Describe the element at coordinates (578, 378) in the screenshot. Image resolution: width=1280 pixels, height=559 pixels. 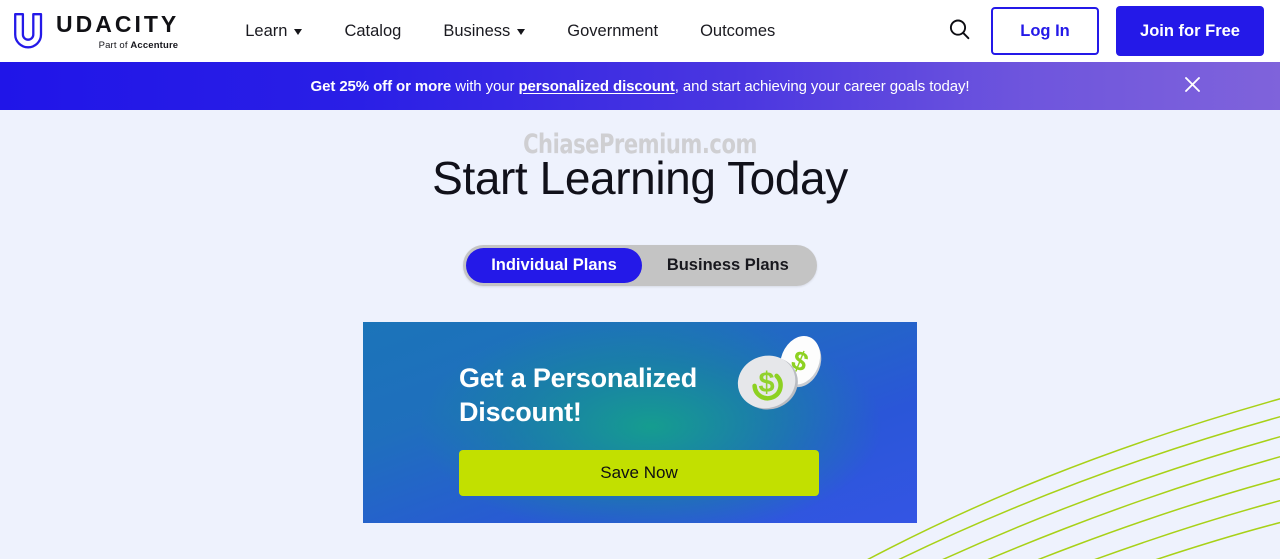
I see `card-title-line1: Get a Personalized` at that location.